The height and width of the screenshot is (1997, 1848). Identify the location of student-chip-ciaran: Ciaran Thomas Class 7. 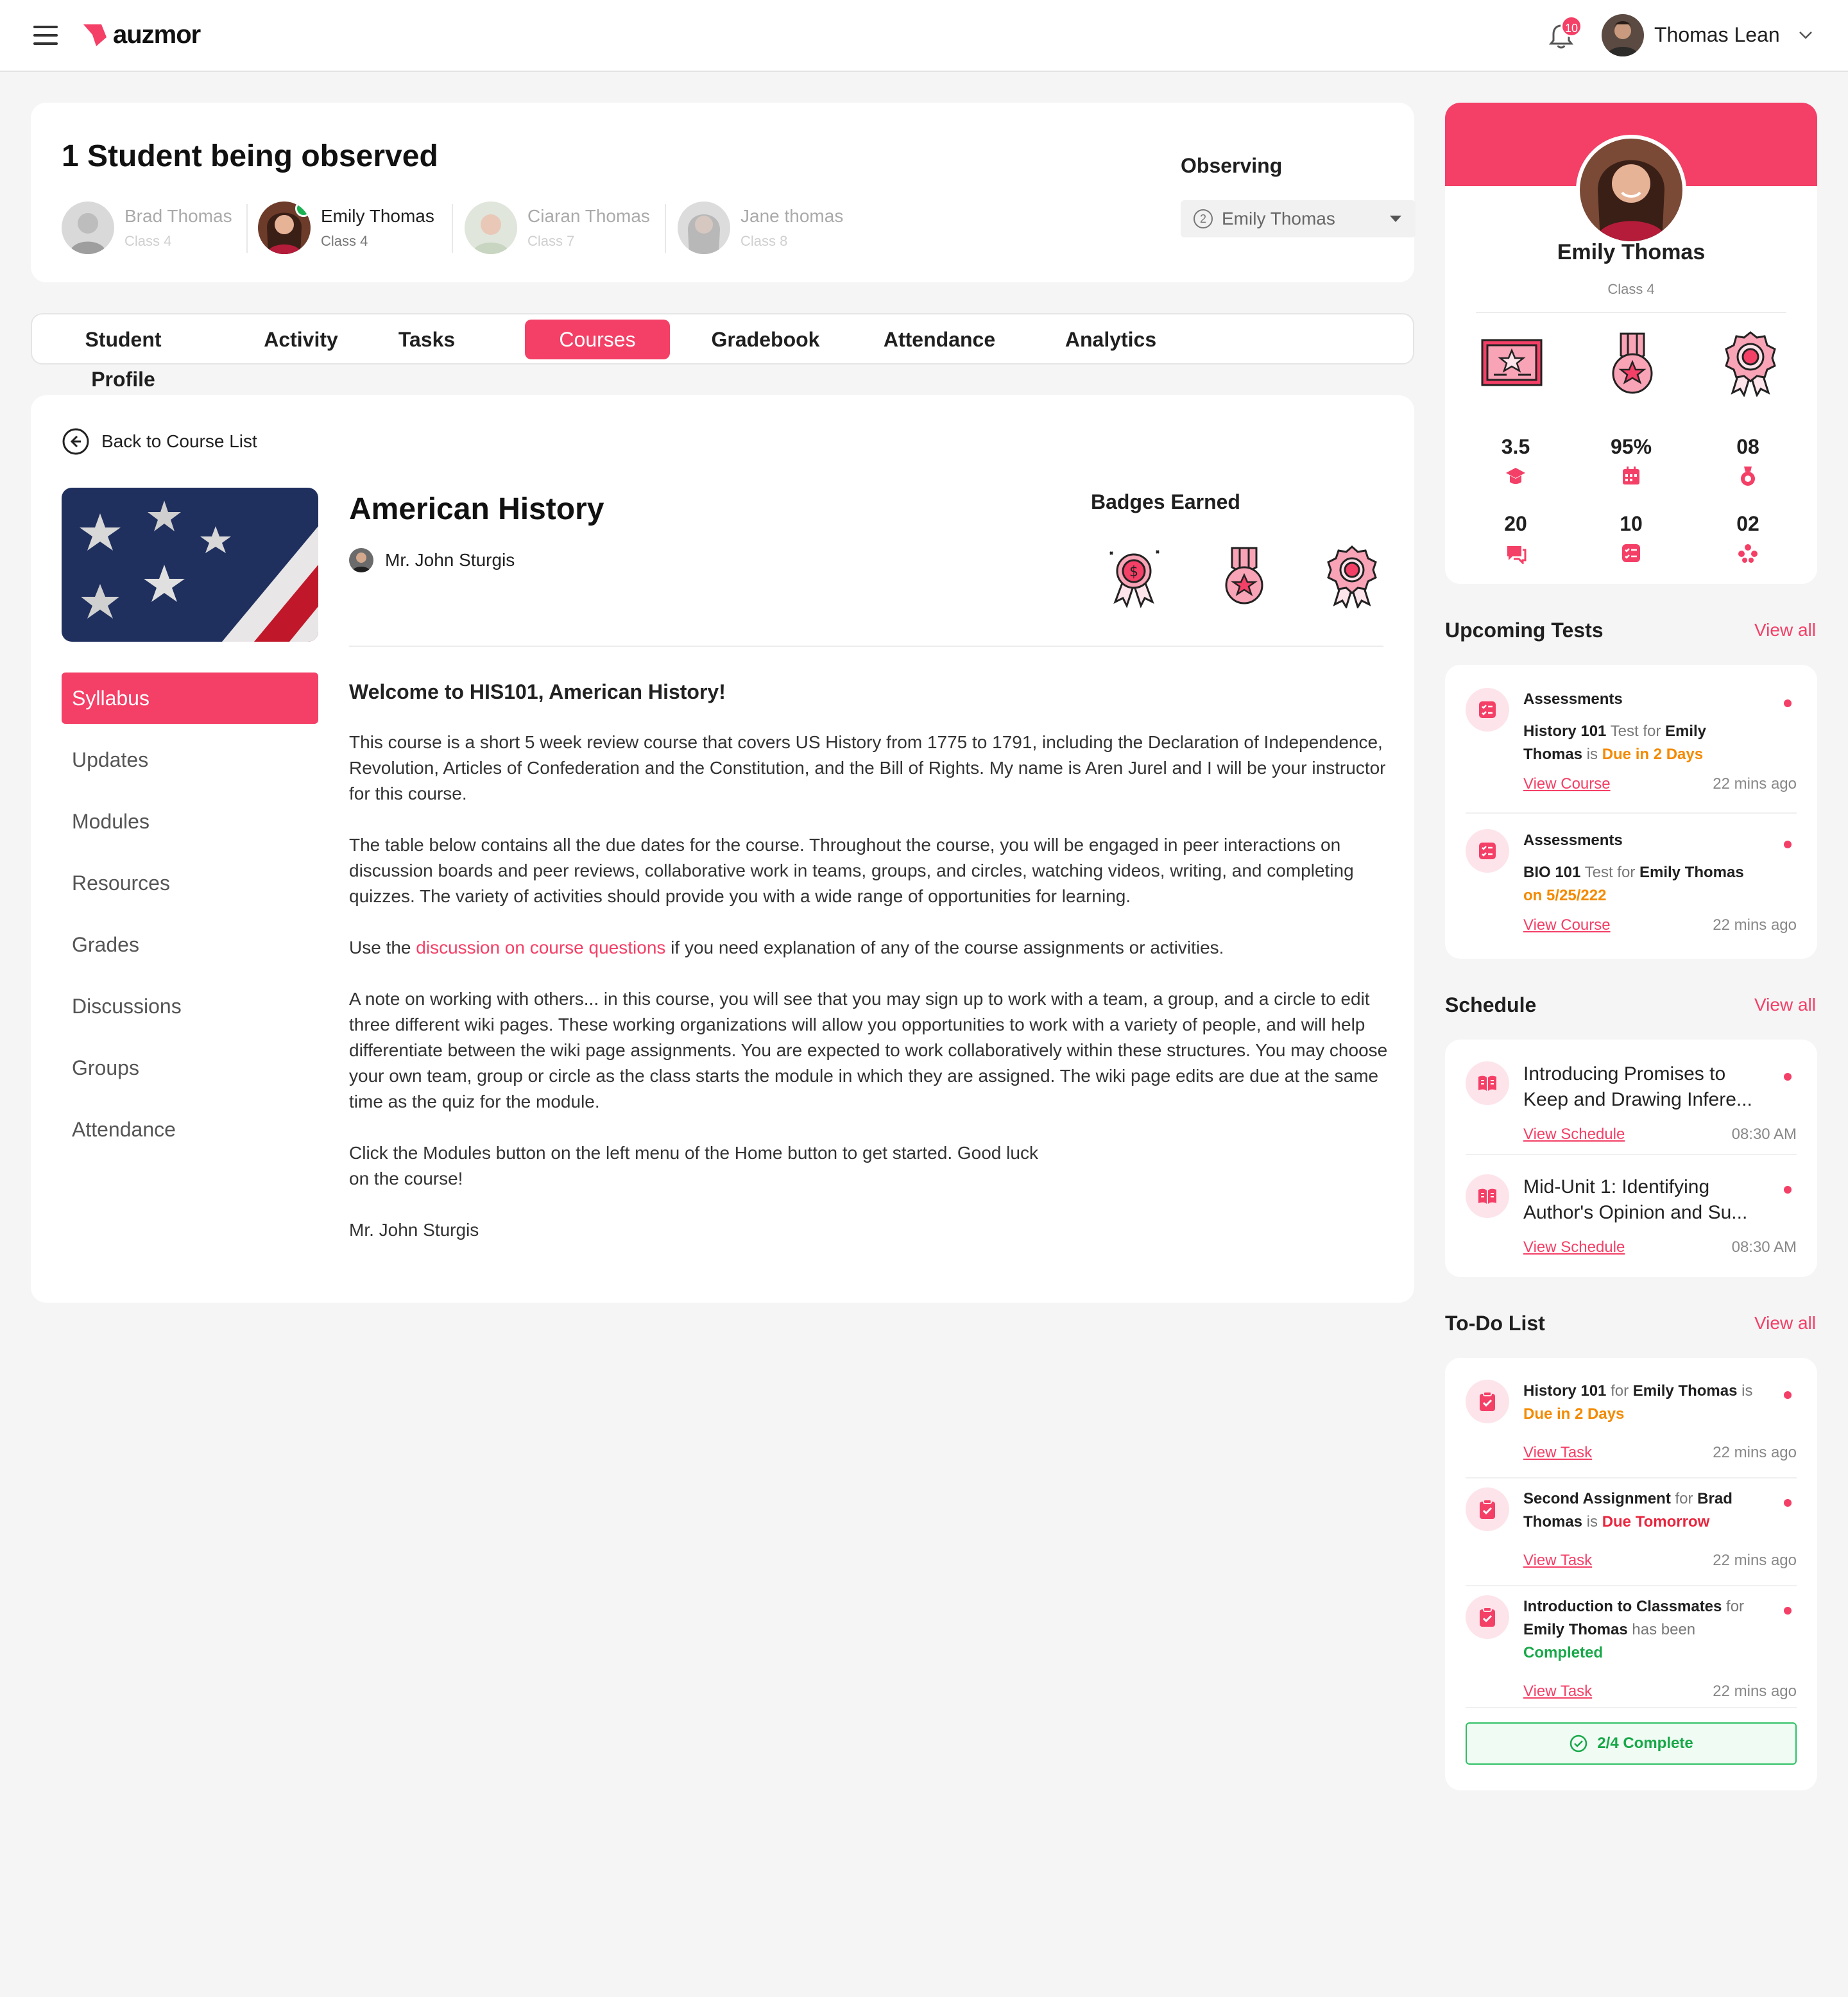
(557, 228).